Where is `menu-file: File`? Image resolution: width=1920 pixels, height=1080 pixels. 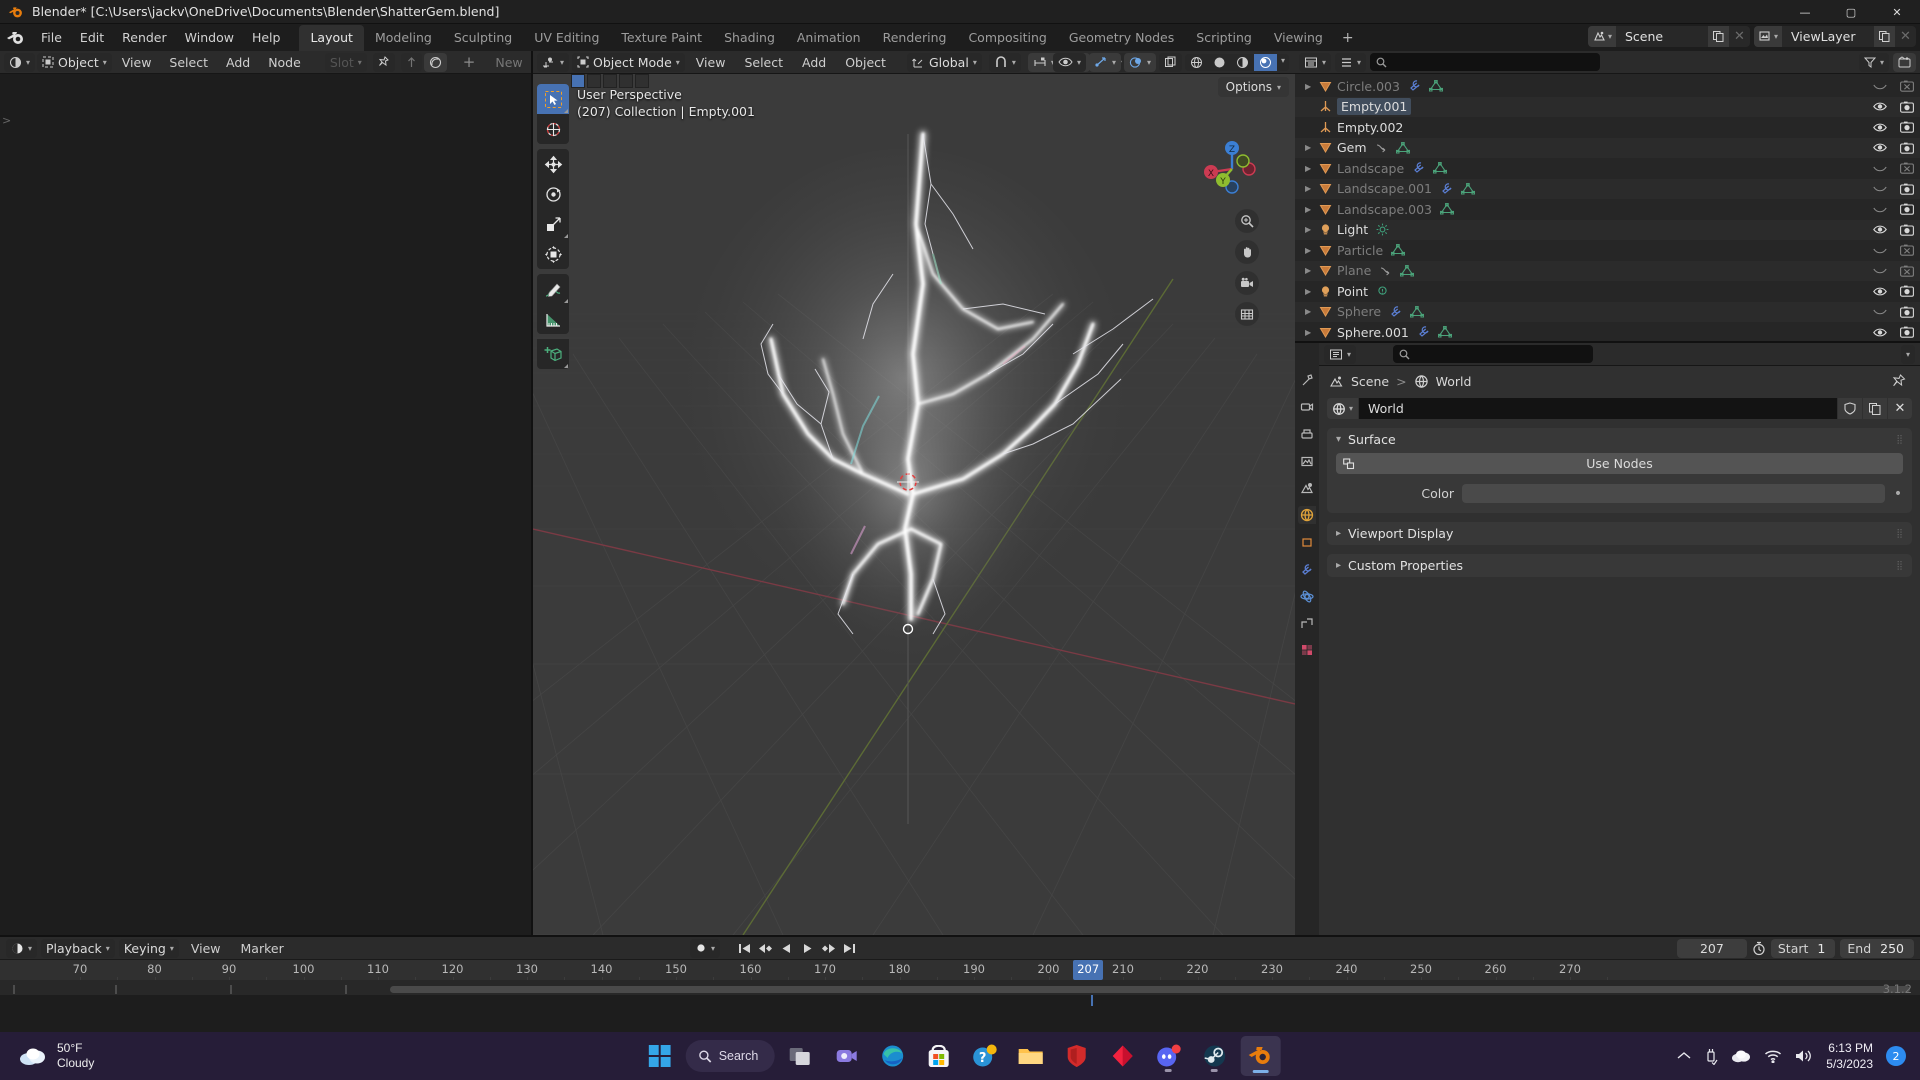 menu-file: File is located at coordinates (51, 37).